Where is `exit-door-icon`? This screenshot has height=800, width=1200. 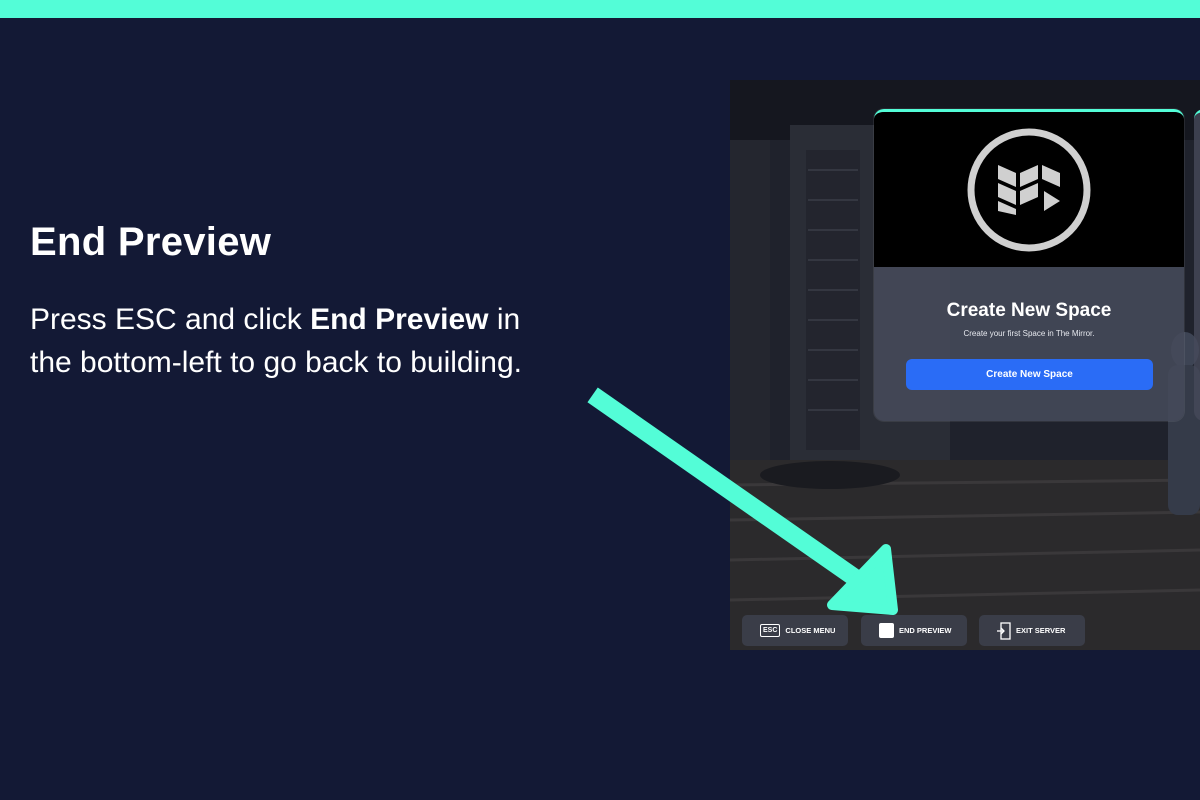
exit-door-icon is located at coordinates (1004, 630).